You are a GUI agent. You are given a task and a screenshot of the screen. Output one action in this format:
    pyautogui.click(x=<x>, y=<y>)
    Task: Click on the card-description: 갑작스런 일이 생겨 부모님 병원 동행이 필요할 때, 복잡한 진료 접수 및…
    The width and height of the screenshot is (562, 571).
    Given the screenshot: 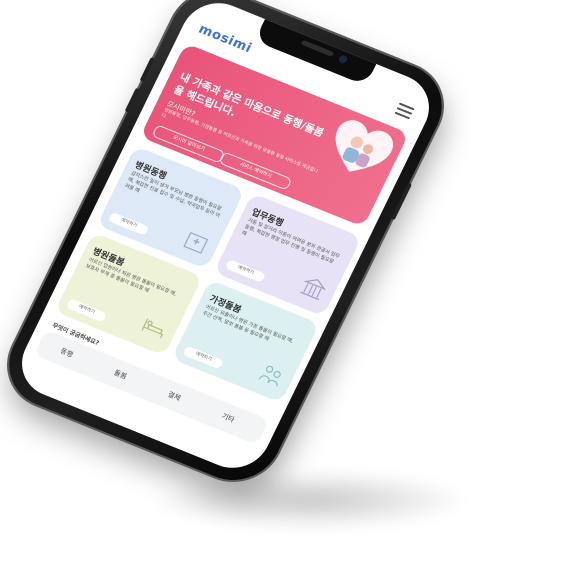 What is the action you would take?
    pyautogui.click(x=173, y=195)
    